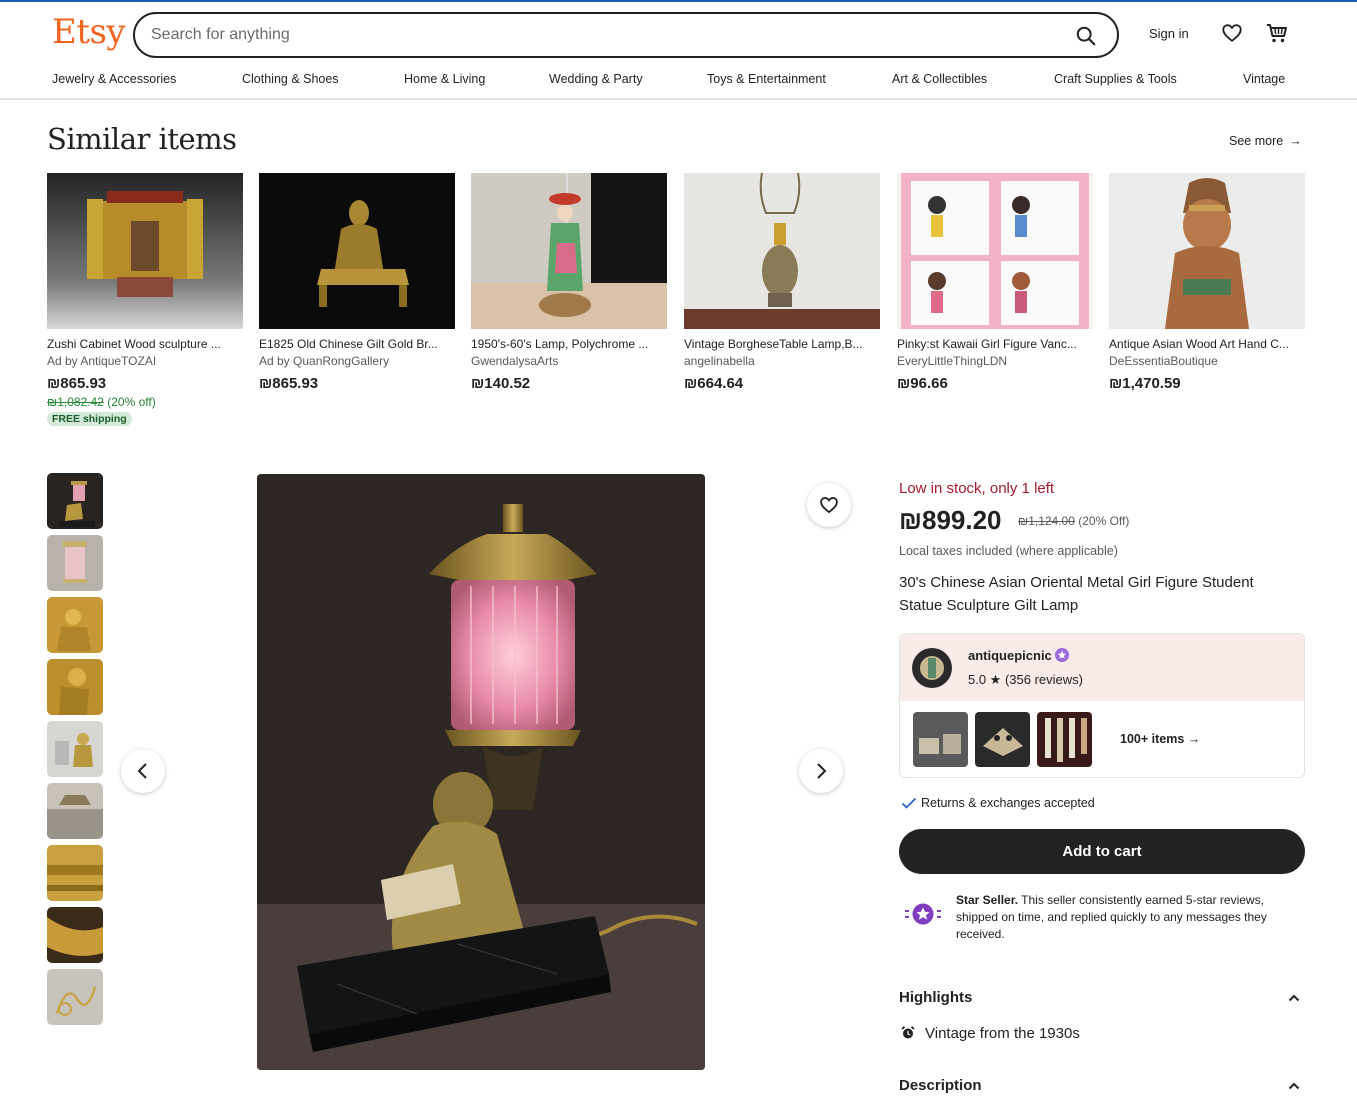  I want to click on returns-policy: Returns & exchanges accepted, so click(998, 803).